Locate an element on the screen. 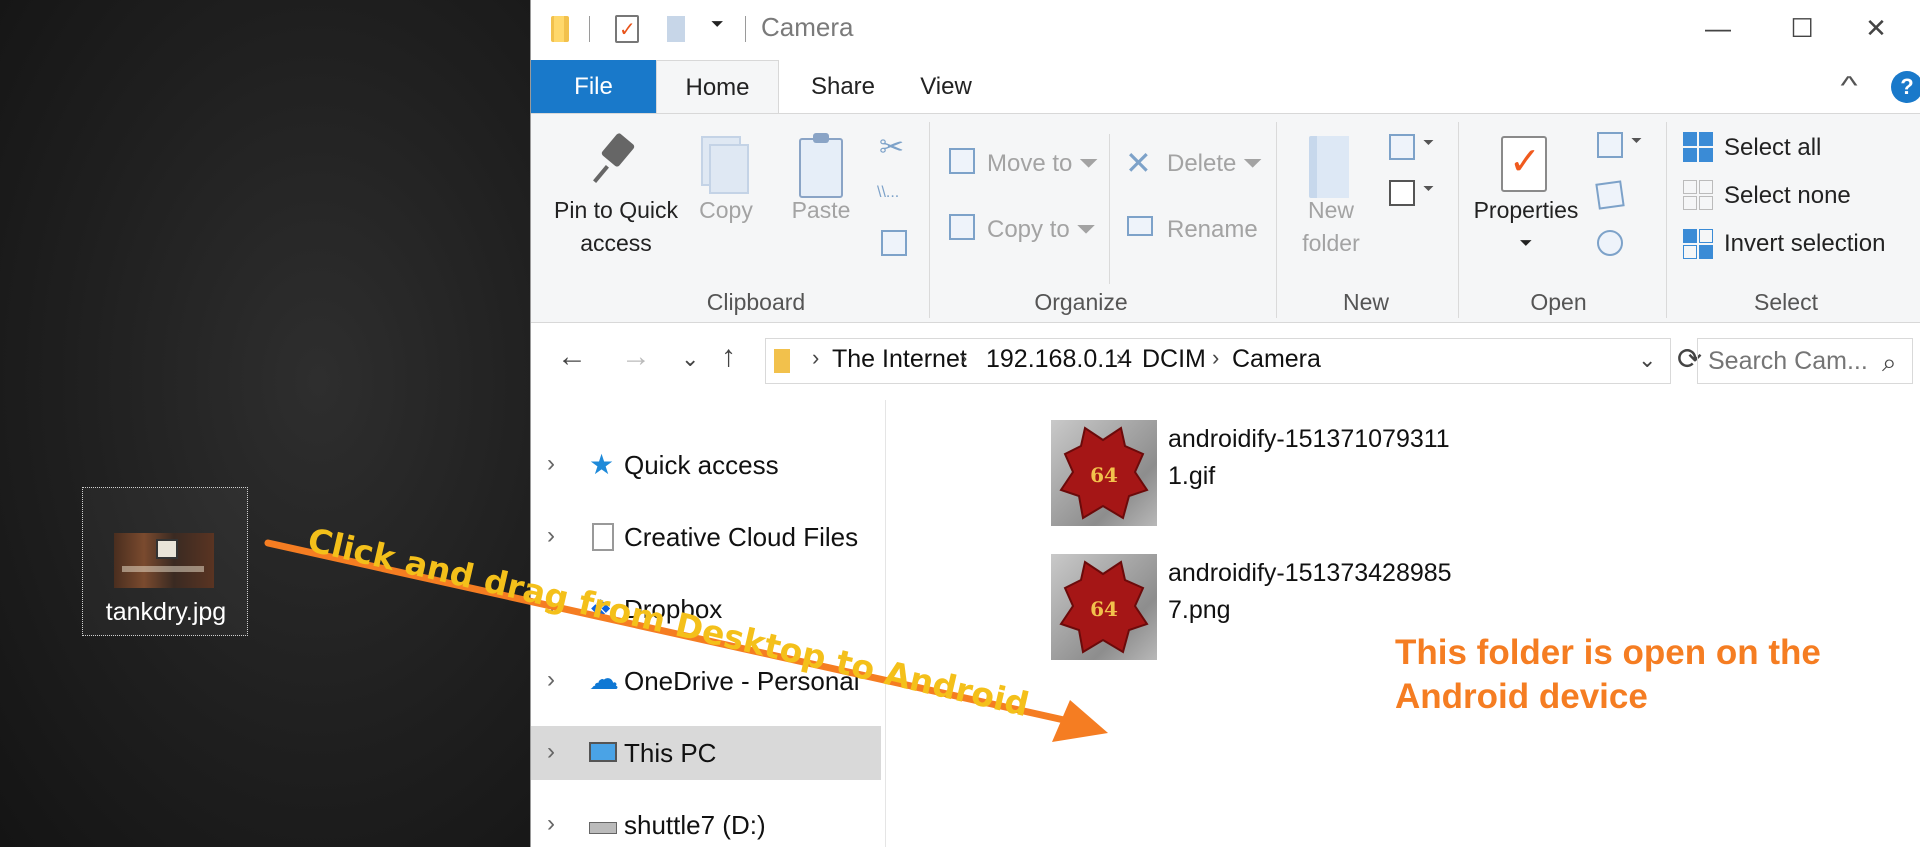  drag-arrow is located at coordinates (686, 640).